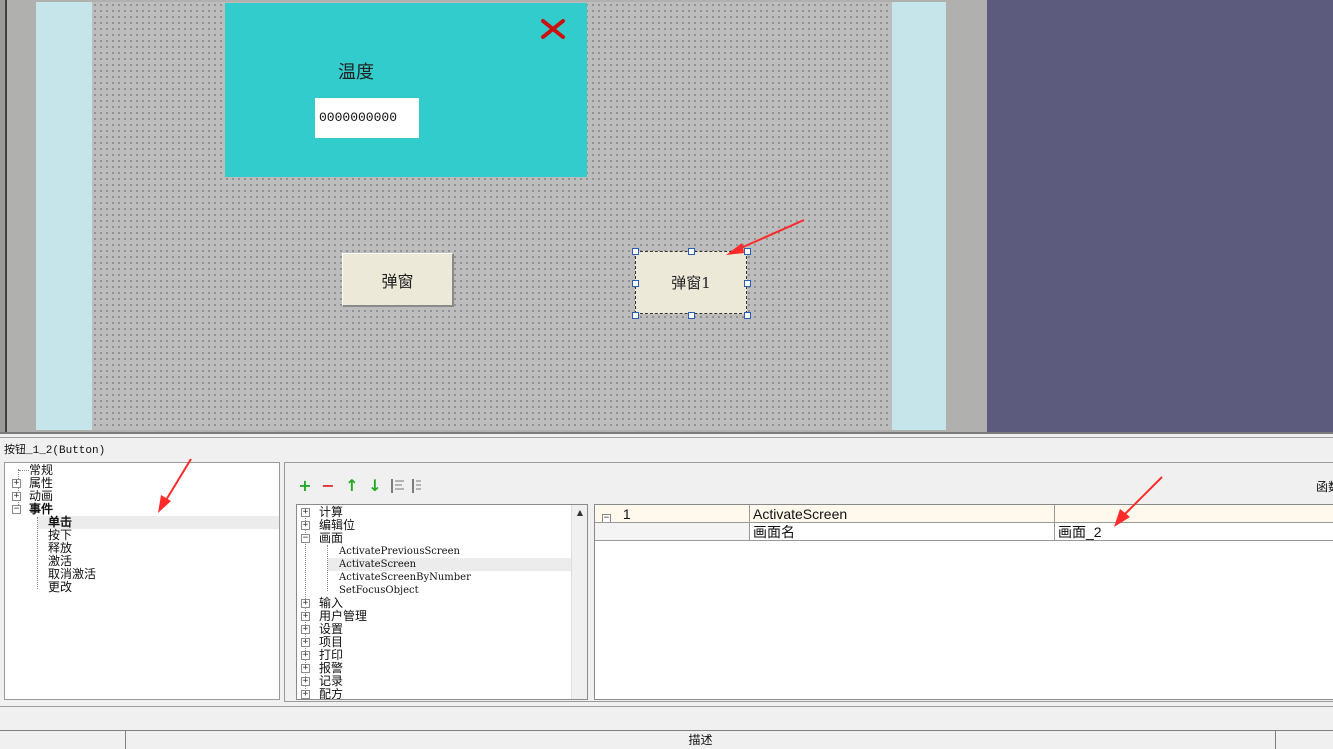  What do you see at coordinates (919, 216) in the screenshot?
I see `screen-margin-right` at bounding box center [919, 216].